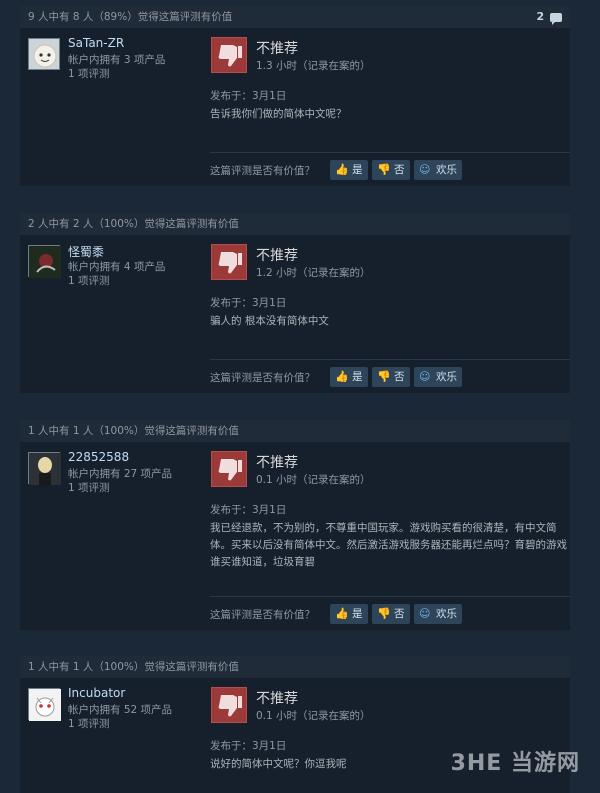  I want to click on author-name: 22852588, so click(98, 457).